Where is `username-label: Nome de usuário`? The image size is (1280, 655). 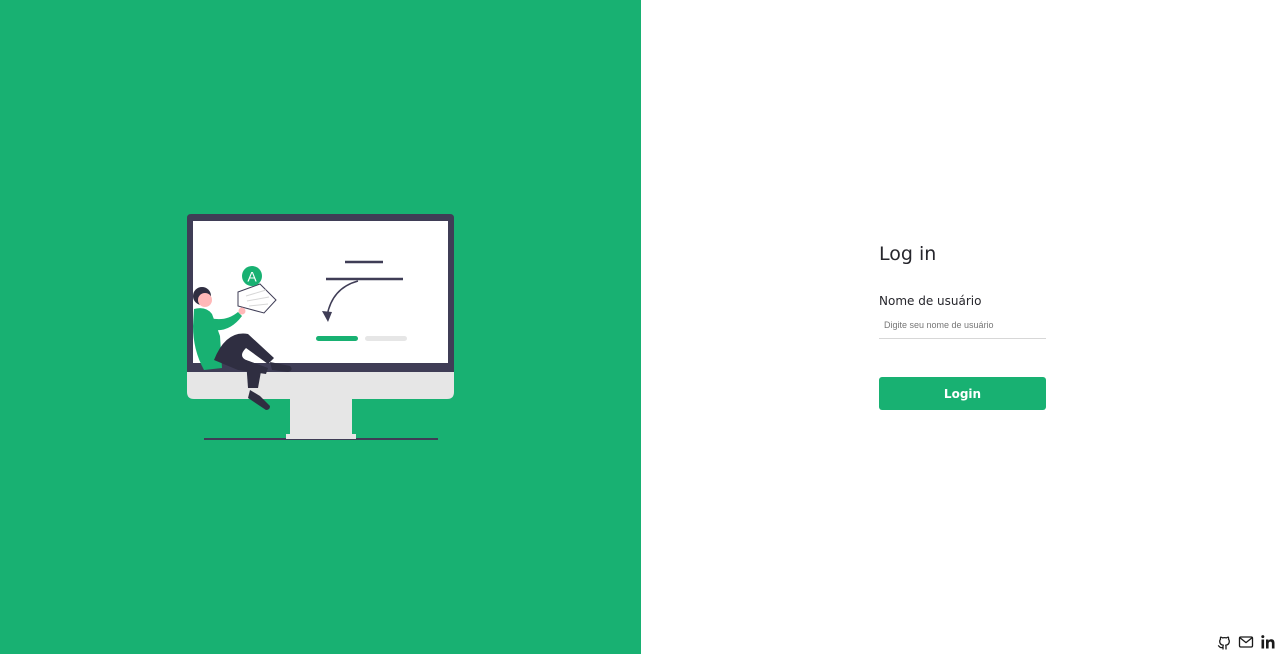 username-label: Nome de usuário is located at coordinates (930, 301).